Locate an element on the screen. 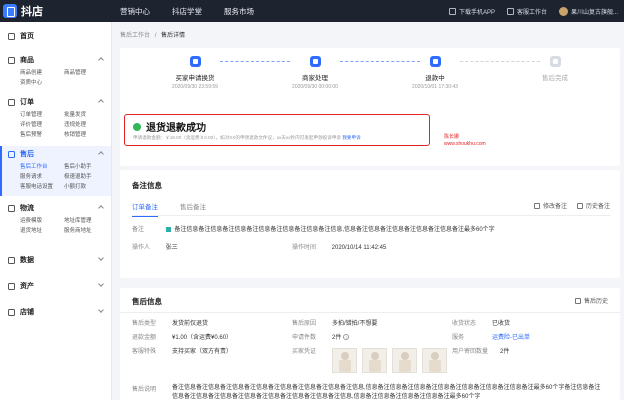 Image resolution: width=624 pixels, height=400 pixels. amount-value: ¥1.00（含运费¥0.60） is located at coordinates (202, 338).